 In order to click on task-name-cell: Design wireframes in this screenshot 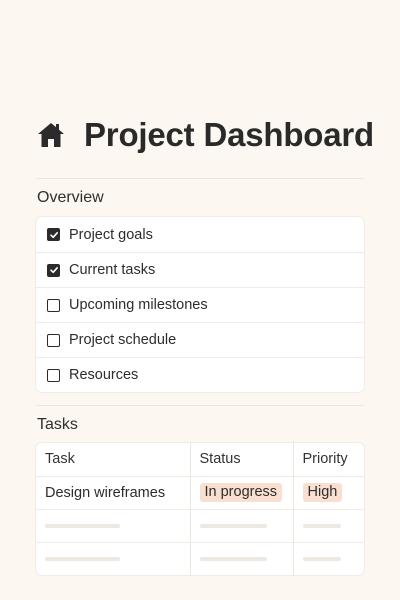, I will do `click(113, 492)`.